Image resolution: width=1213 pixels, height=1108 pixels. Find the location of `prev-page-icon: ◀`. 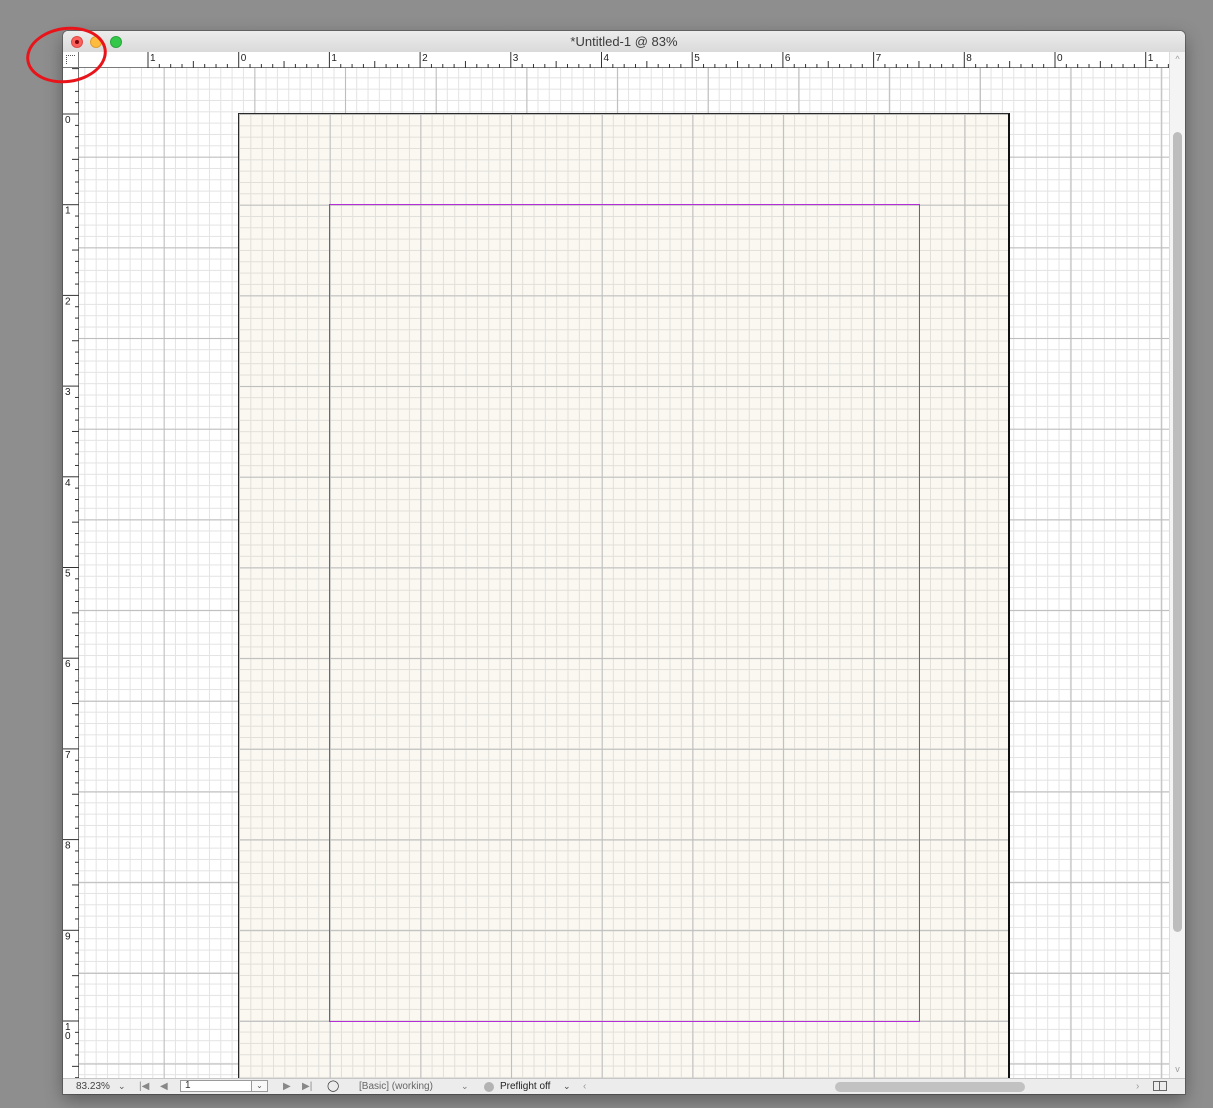

prev-page-icon: ◀ is located at coordinates (164, 1086).